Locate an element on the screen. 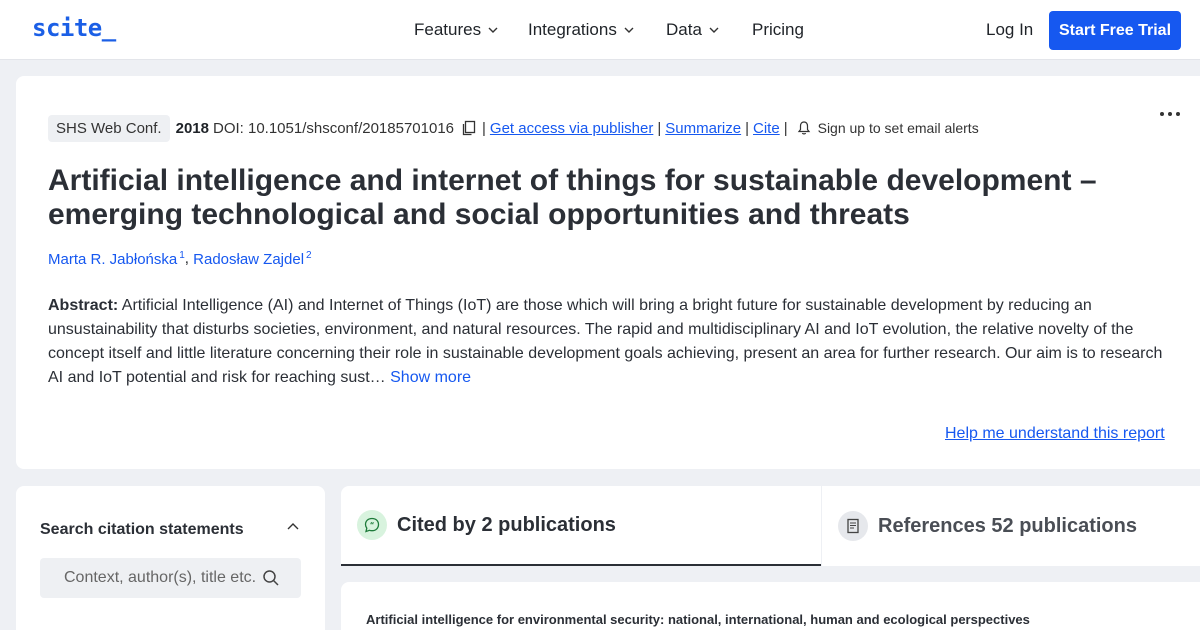 This screenshot has height=630, width=1200. cite-link: Cite is located at coordinates (766, 128).